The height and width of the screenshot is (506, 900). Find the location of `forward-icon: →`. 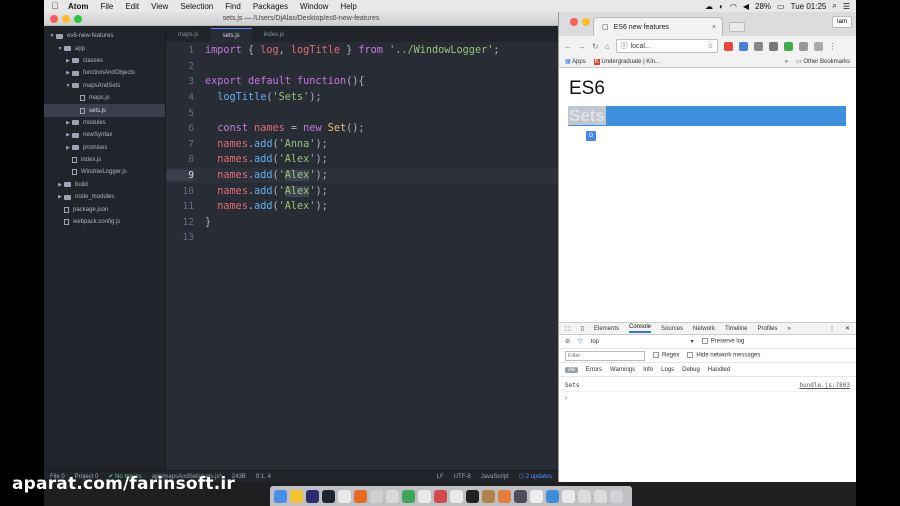

forward-icon: → is located at coordinates (582, 46).